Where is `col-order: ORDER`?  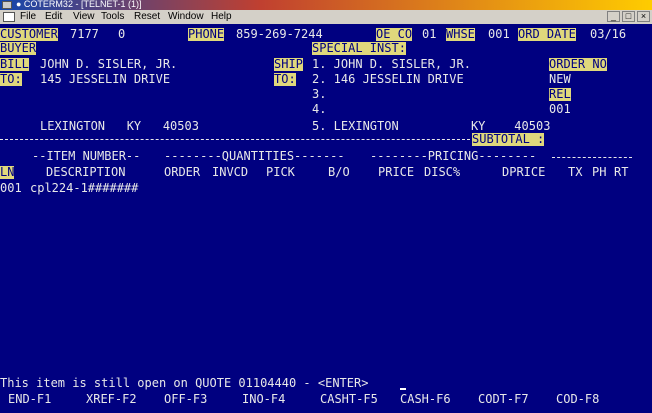
col-order: ORDER is located at coordinates (182, 172).